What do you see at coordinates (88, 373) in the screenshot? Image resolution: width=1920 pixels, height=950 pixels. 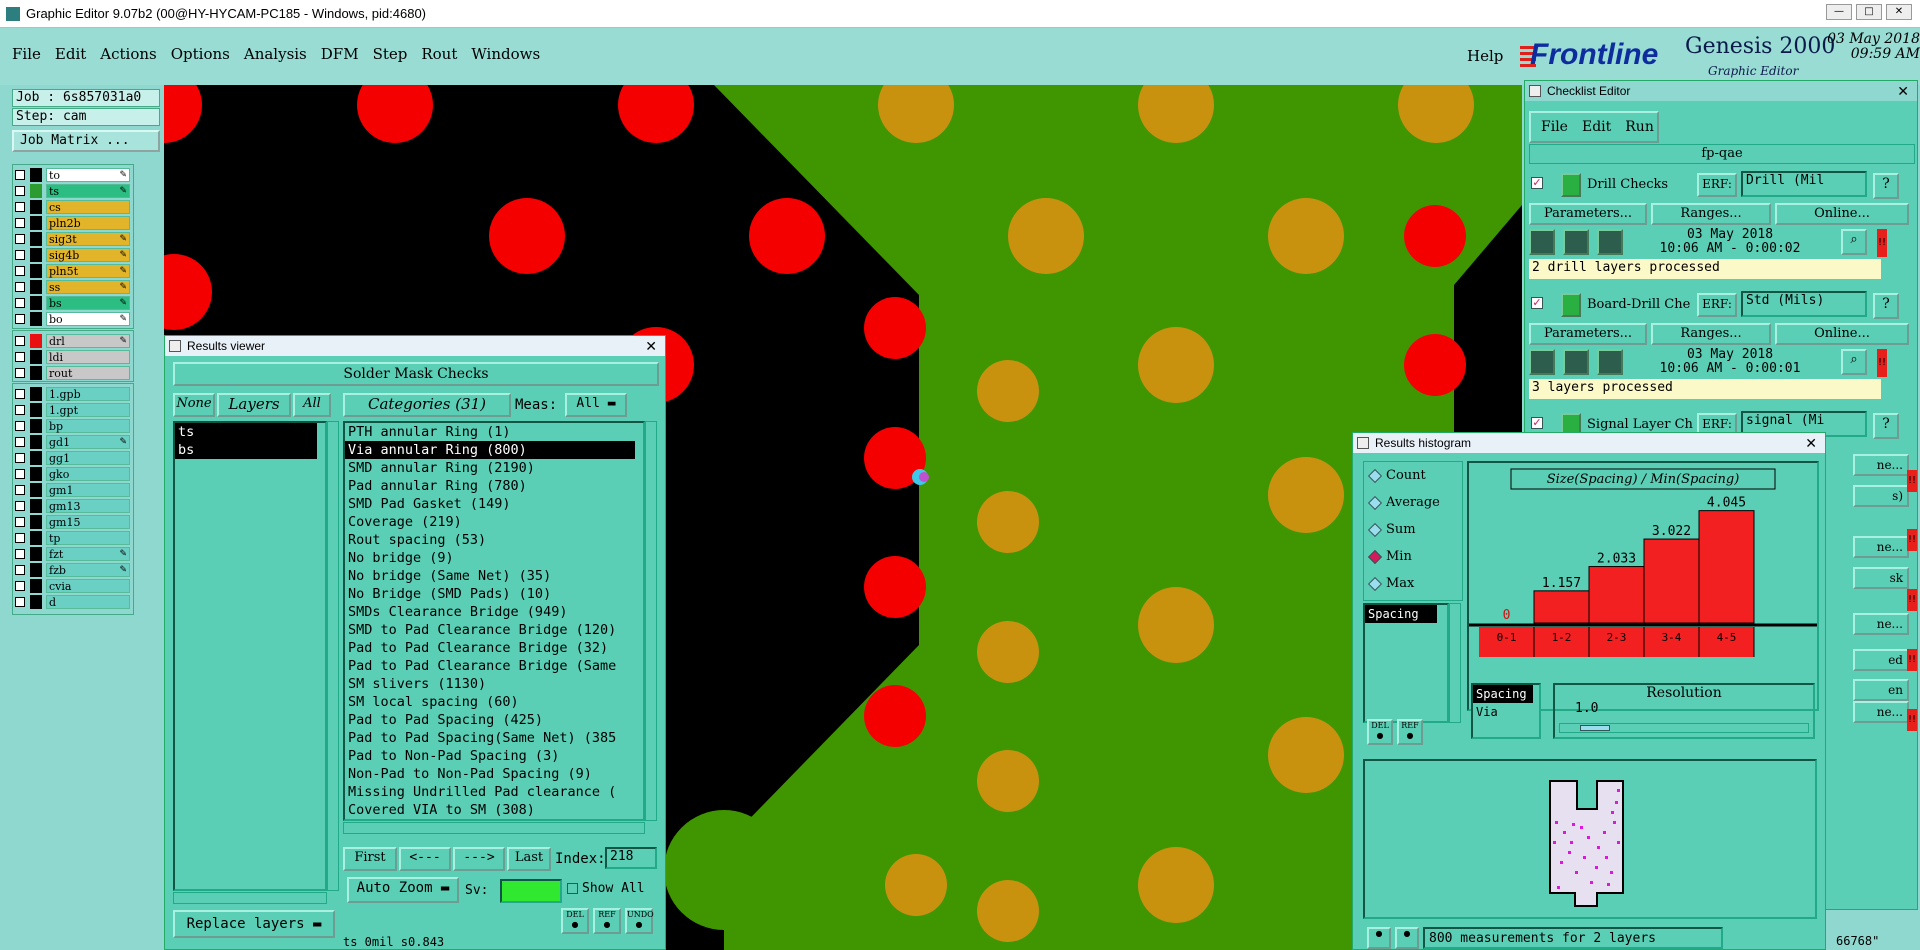 I see `layer-name: rout` at bounding box center [88, 373].